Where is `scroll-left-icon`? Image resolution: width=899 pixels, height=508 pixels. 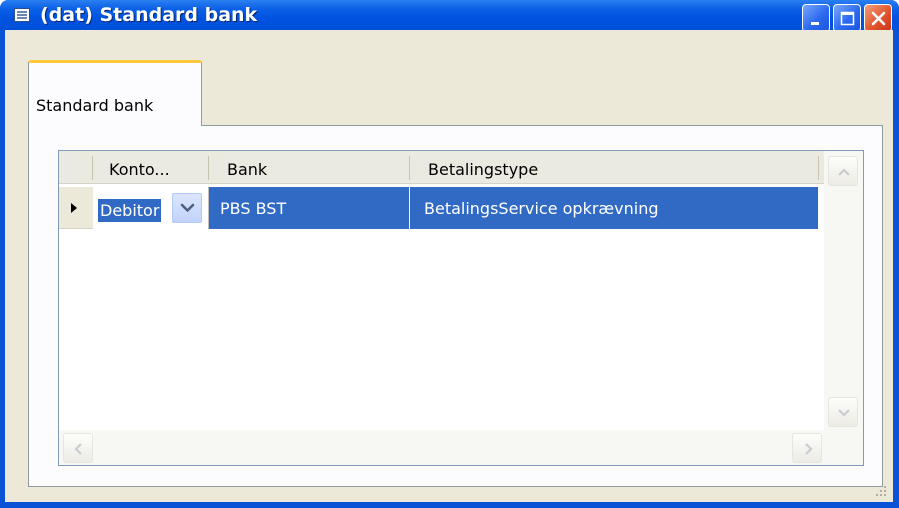
scroll-left-icon is located at coordinates (78, 449).